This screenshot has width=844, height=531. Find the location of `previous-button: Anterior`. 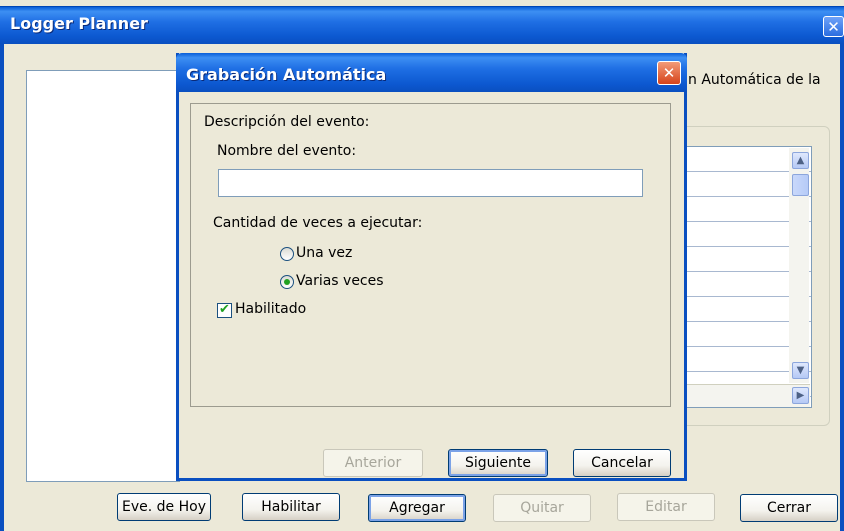

previous-button: Anterior is located at coordinates (373, 463).